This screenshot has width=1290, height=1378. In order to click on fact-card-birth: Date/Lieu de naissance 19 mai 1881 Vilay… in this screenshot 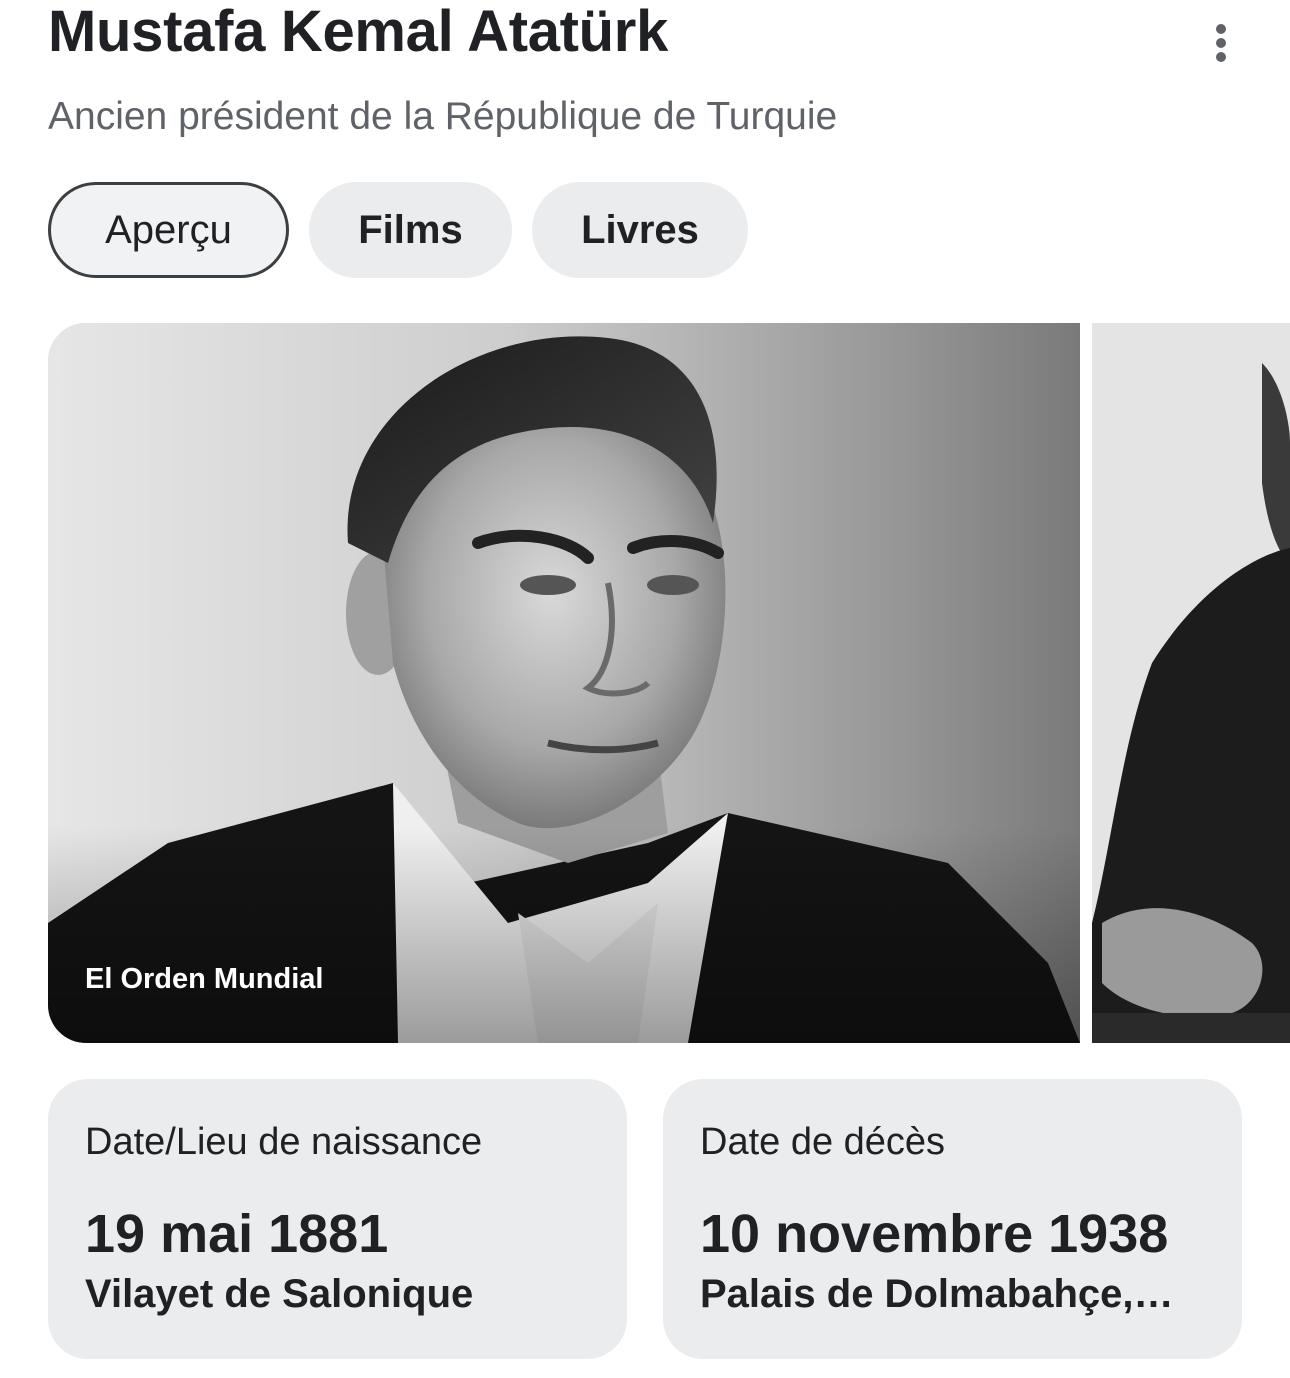, I will do `click(337, 1219)`.